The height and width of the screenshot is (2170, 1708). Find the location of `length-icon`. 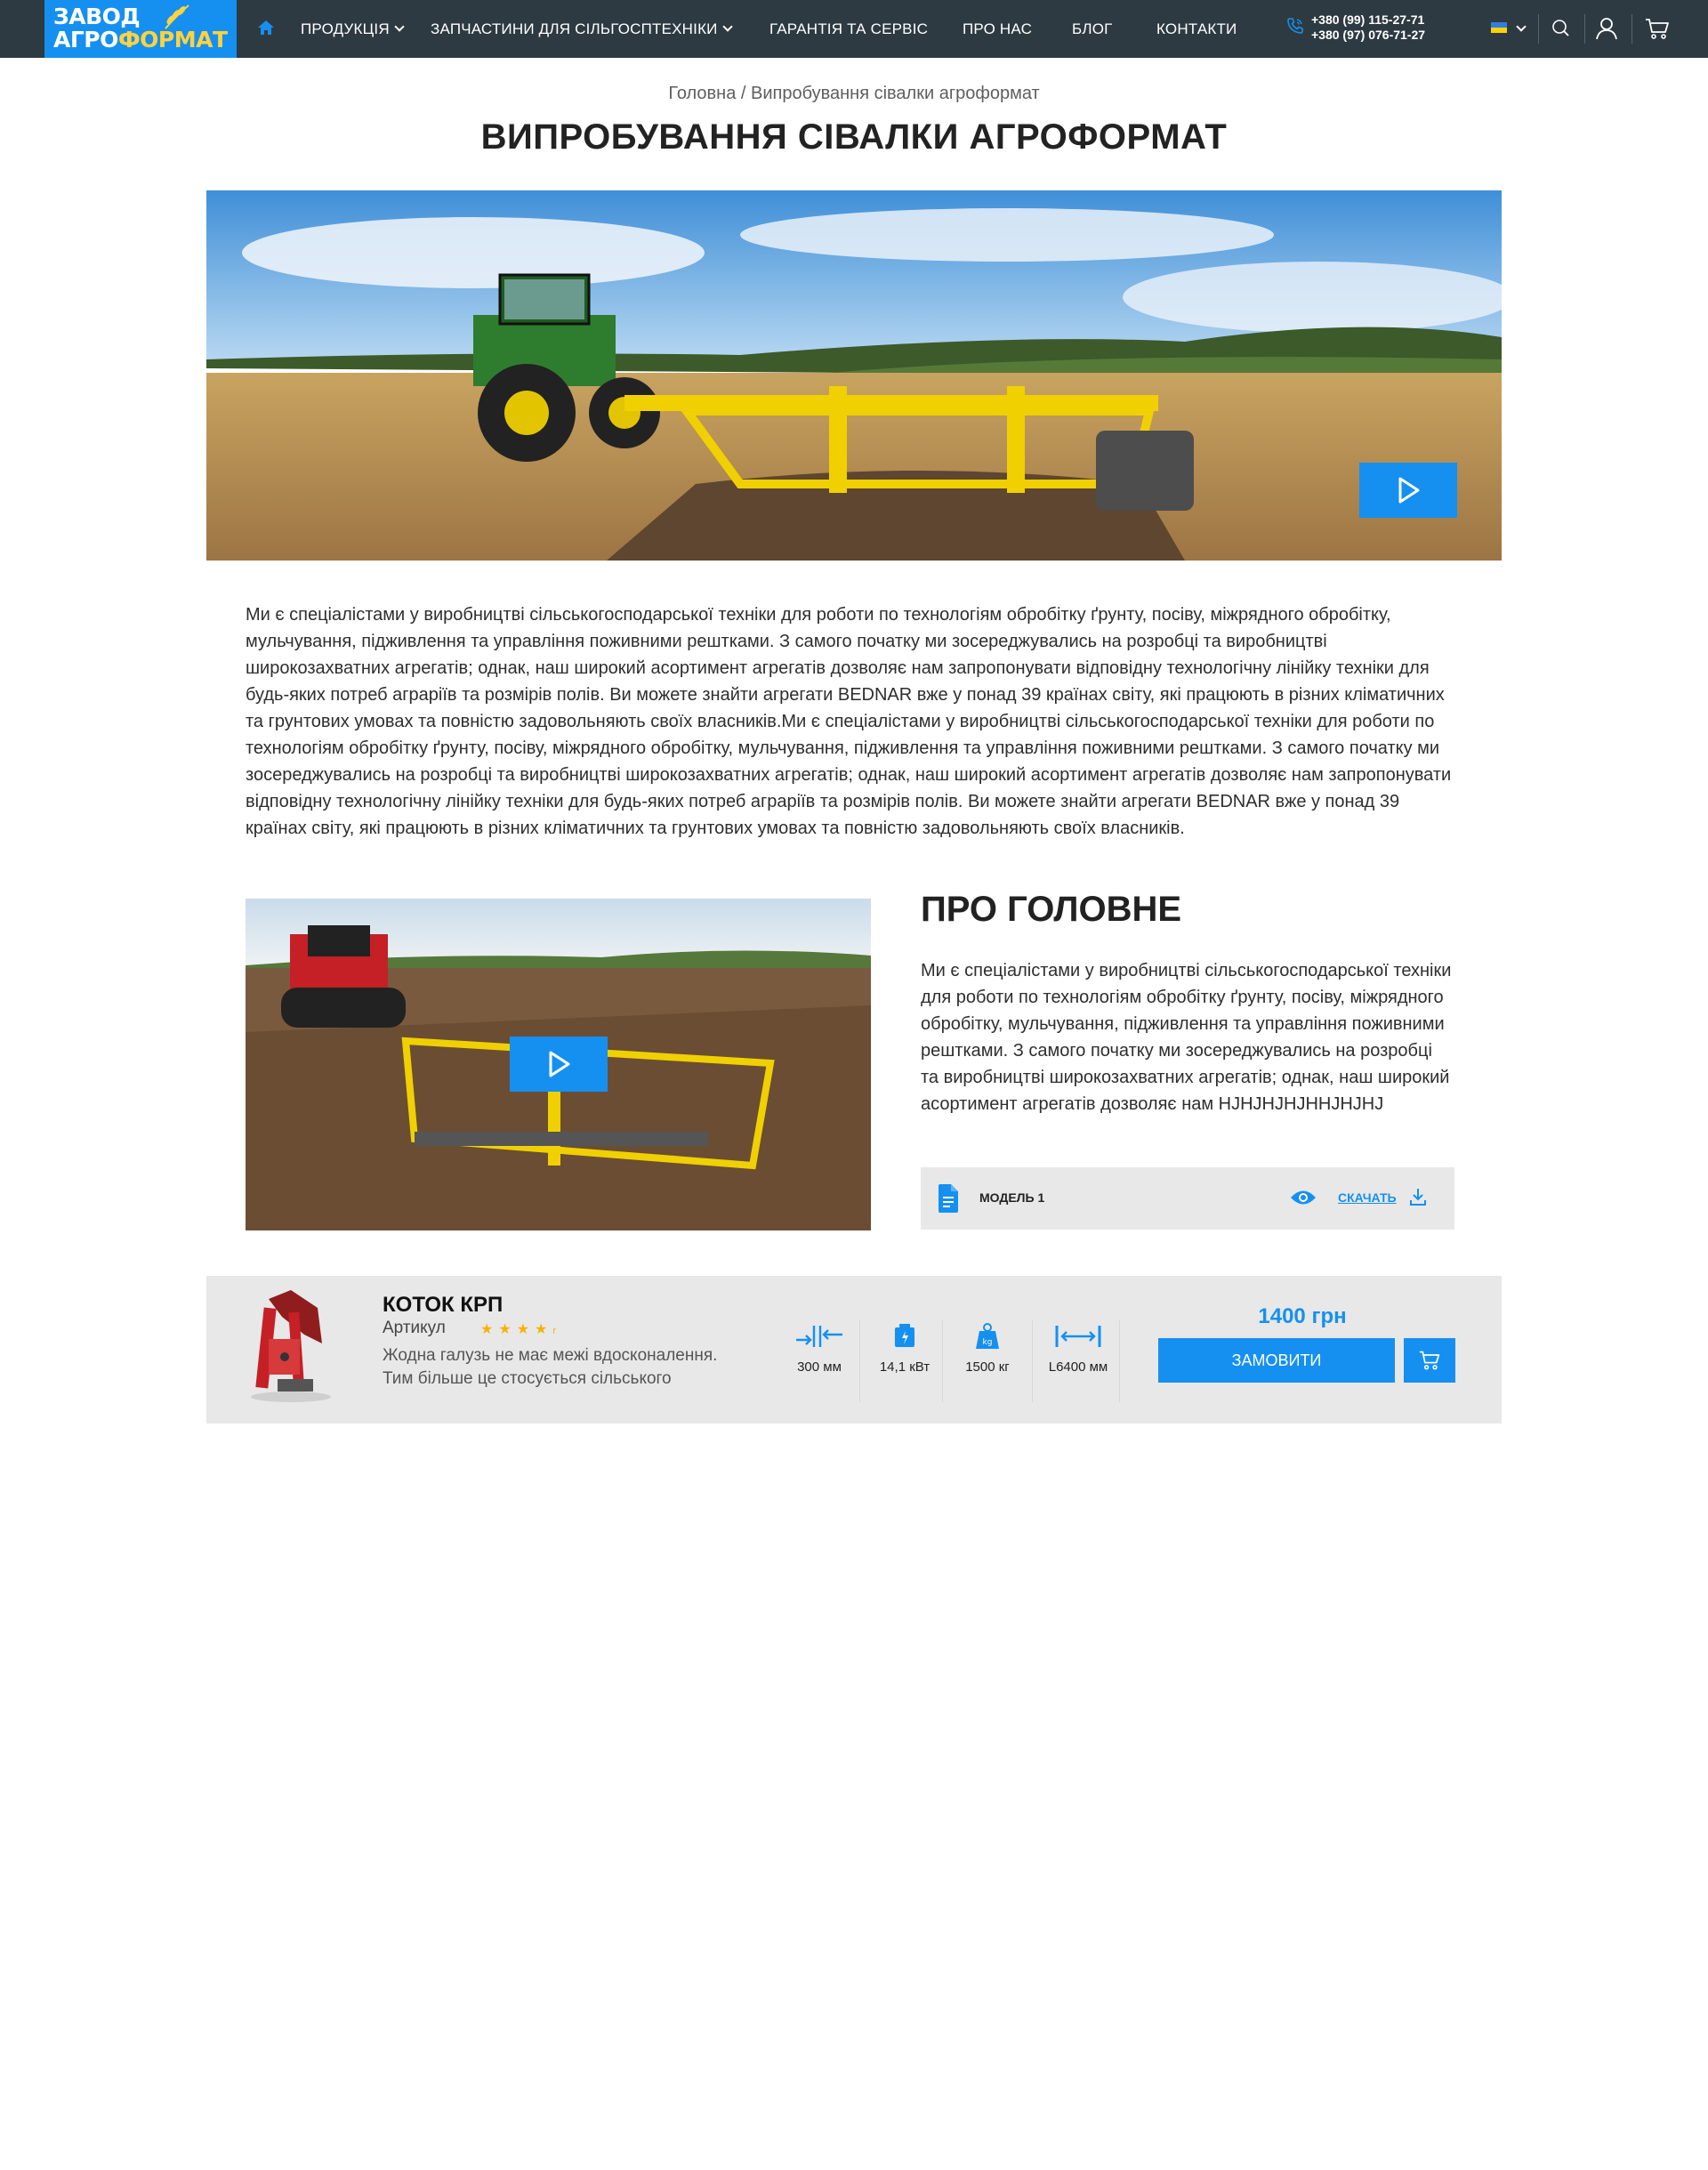

length-icon is located at coordinates (1078, 1336).